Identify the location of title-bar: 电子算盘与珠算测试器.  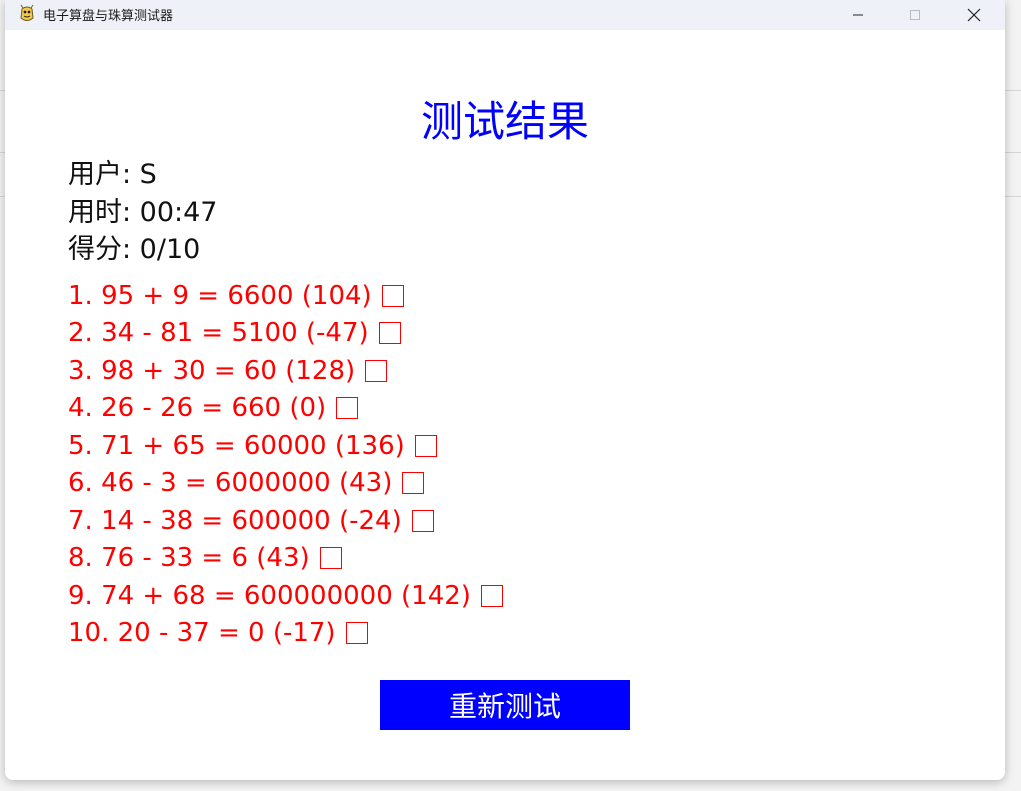
(505, 15).